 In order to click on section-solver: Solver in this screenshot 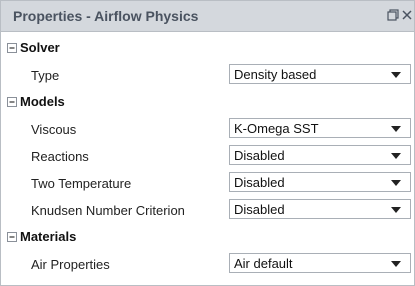, I will do `click(207, 48)`.